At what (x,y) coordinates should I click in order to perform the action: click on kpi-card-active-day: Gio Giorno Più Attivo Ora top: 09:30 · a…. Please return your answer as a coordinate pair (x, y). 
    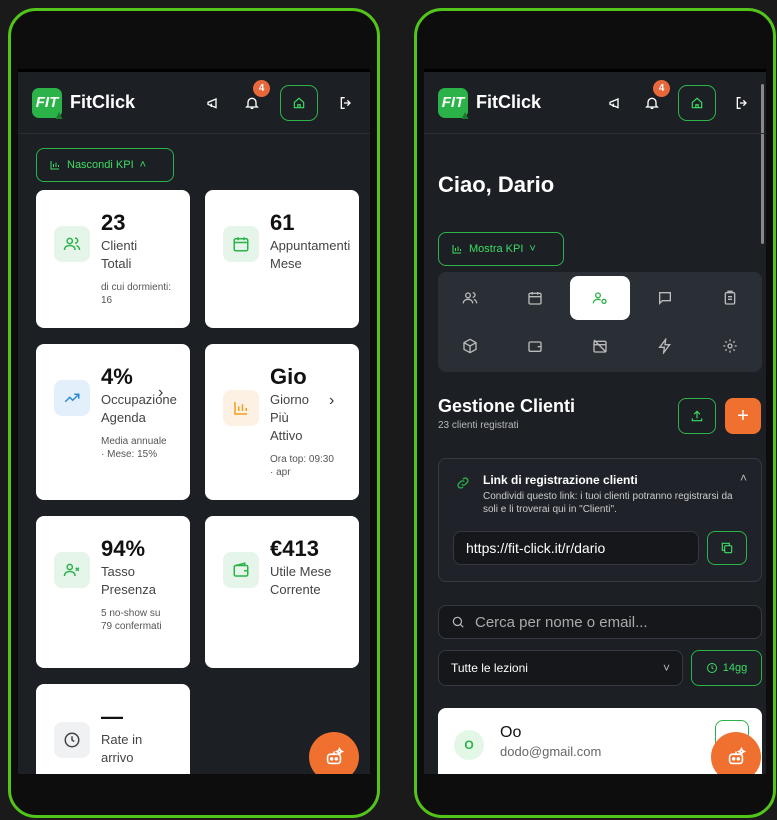
    Looking at the image, I should click on (282, 422).